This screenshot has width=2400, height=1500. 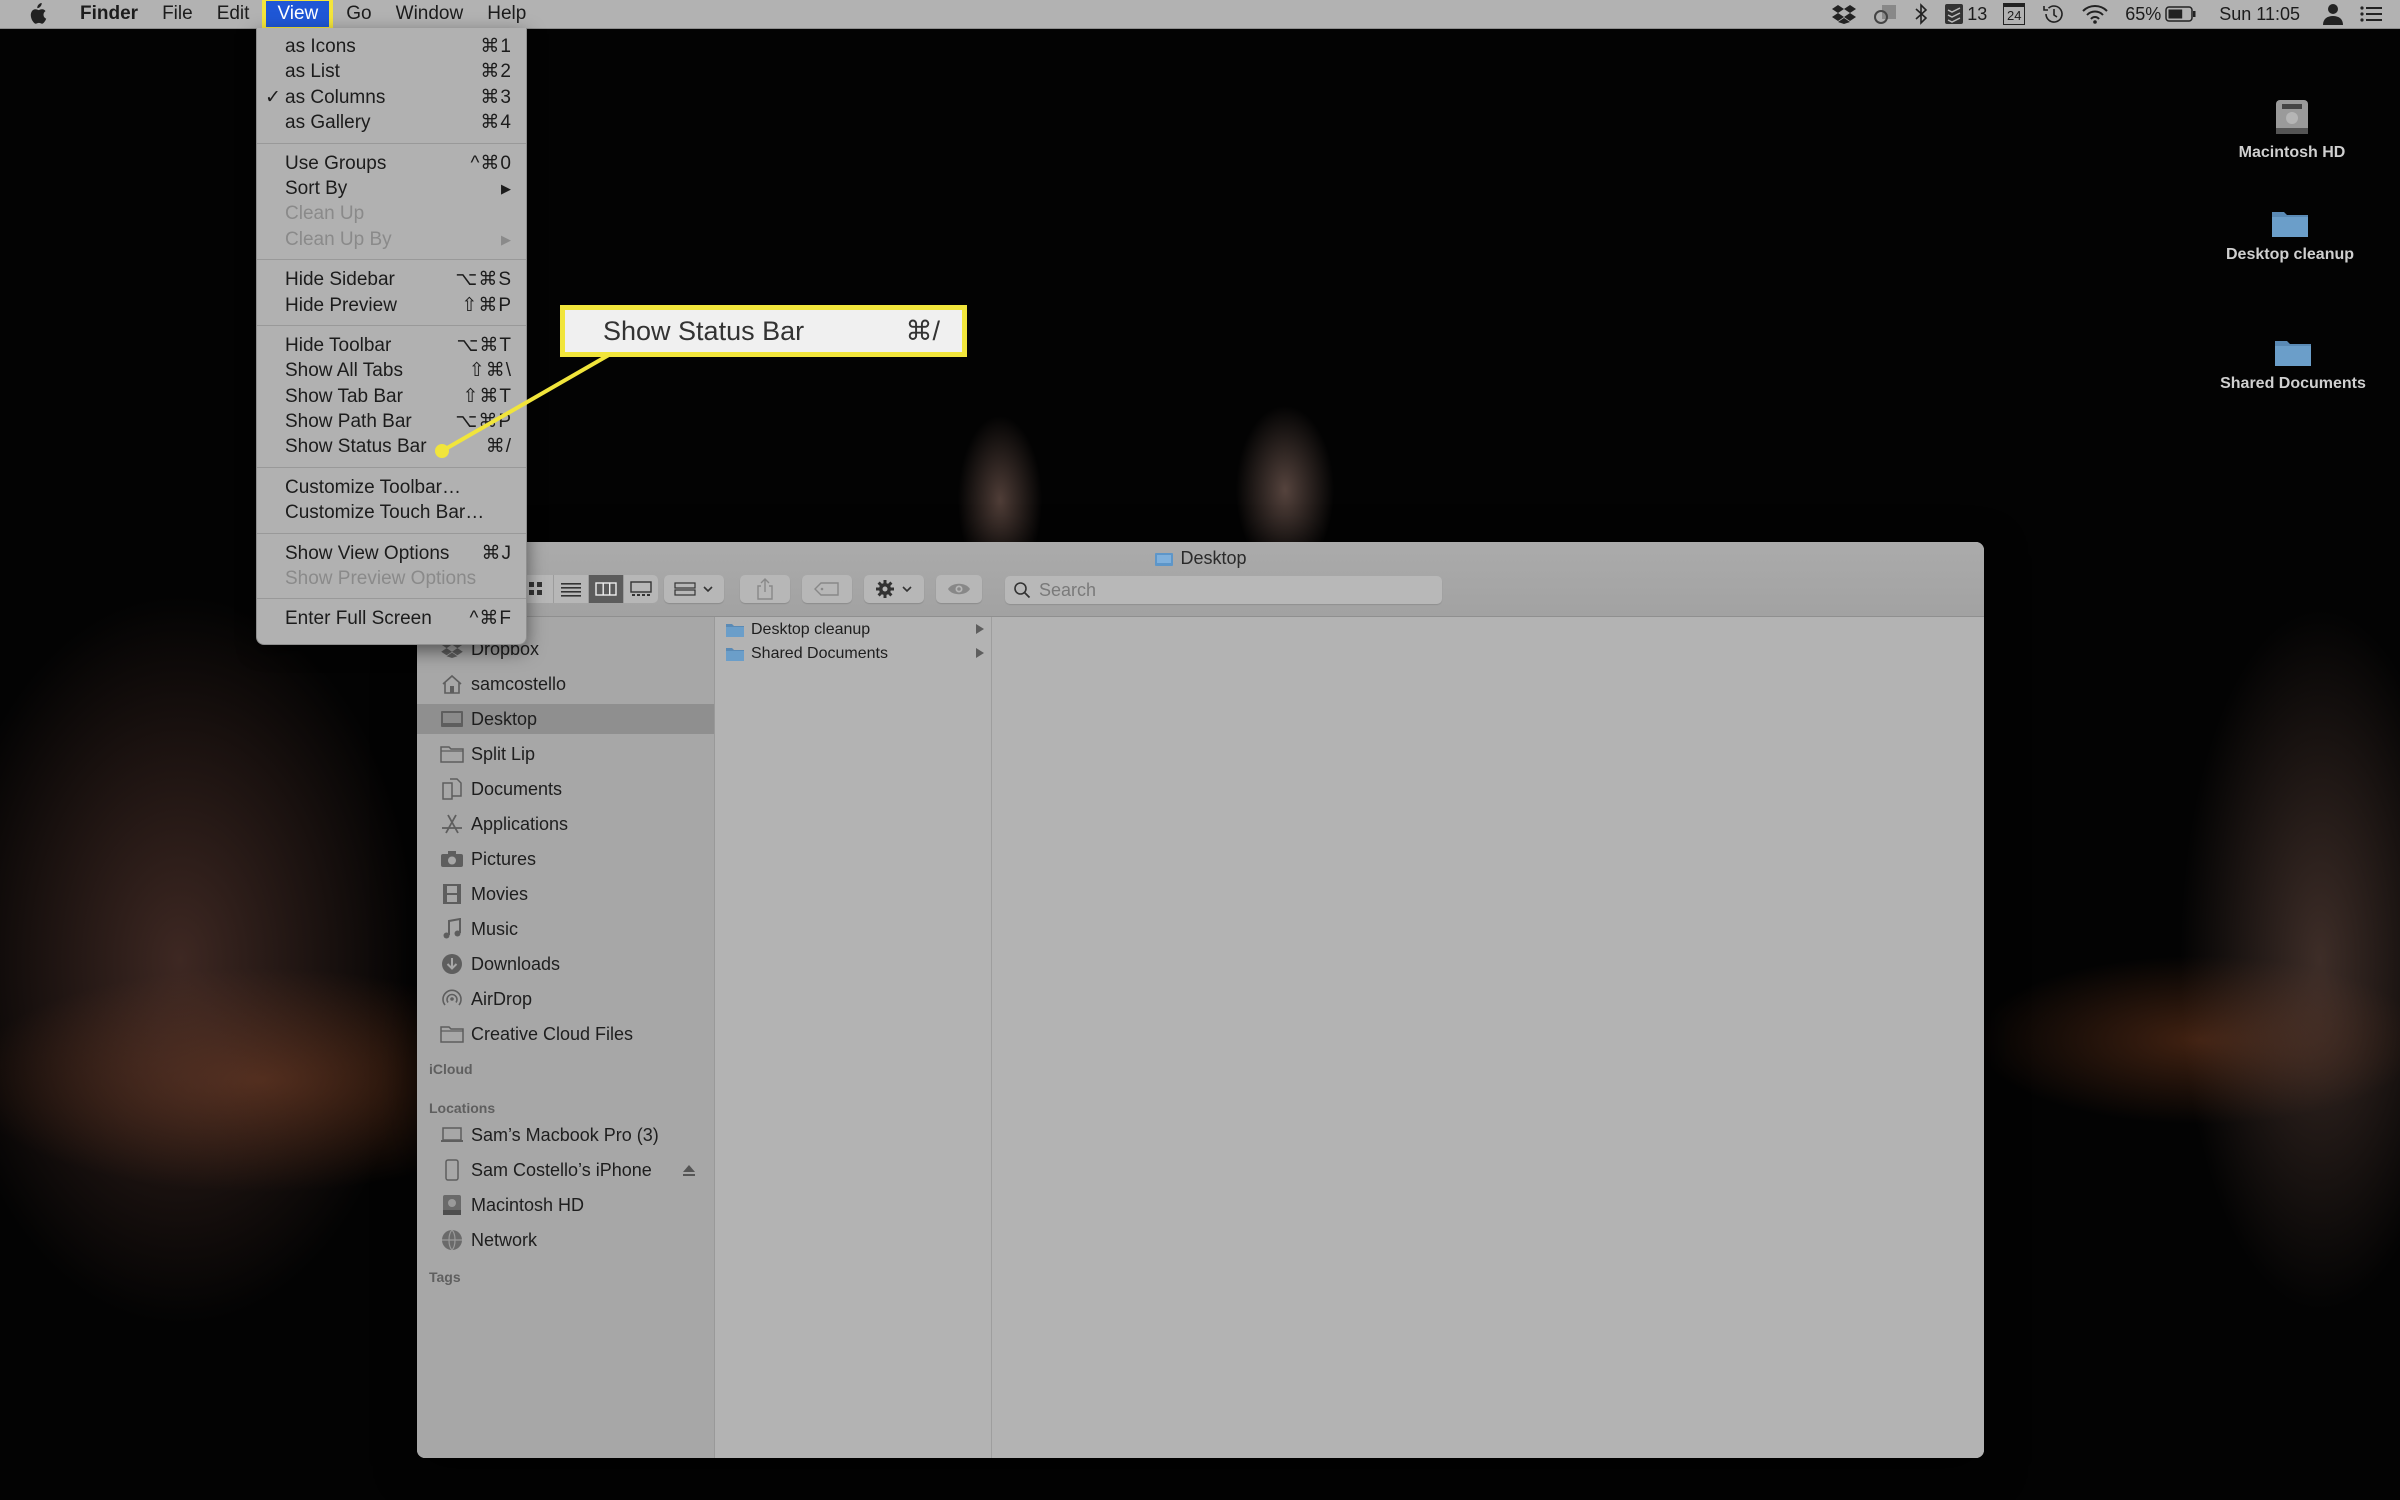 I want to click on column-item-desktop-cleanup: Desktop cleanup, so click(x=853, y=630).